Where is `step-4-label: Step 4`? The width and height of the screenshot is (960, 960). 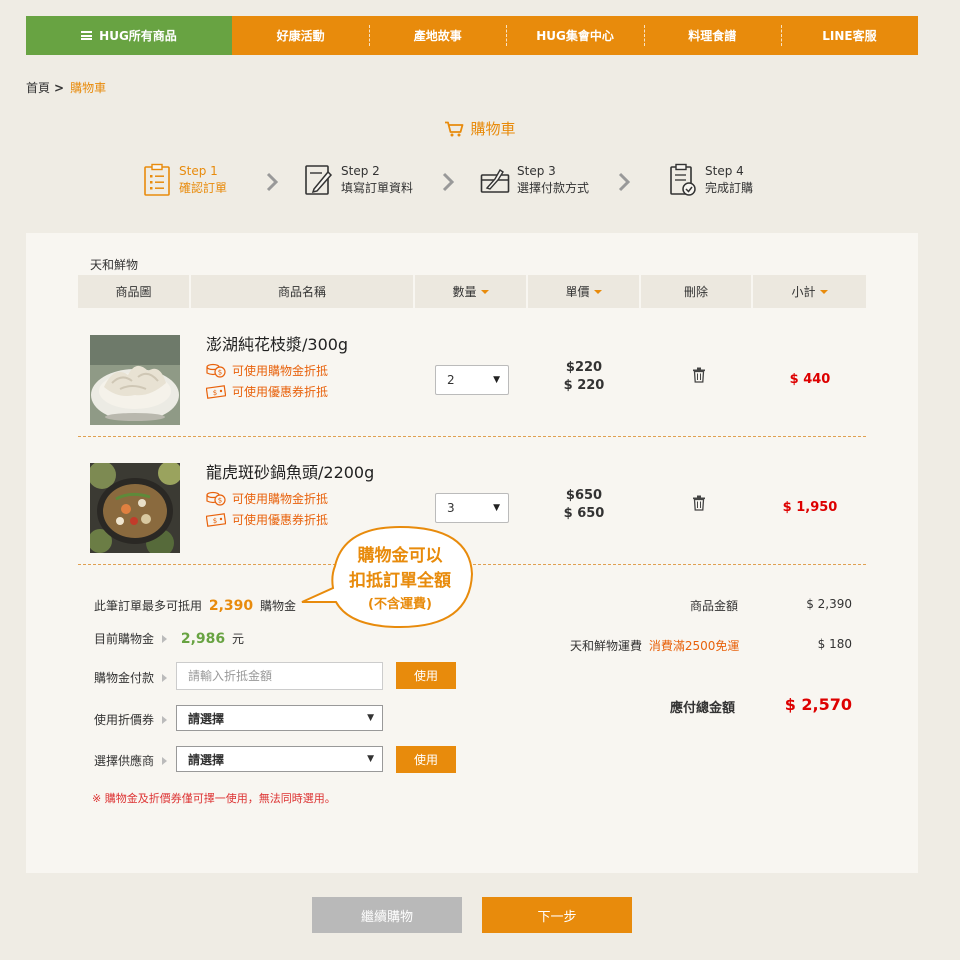
step-4-label: Step 4 is located at coordinates (724, 171).